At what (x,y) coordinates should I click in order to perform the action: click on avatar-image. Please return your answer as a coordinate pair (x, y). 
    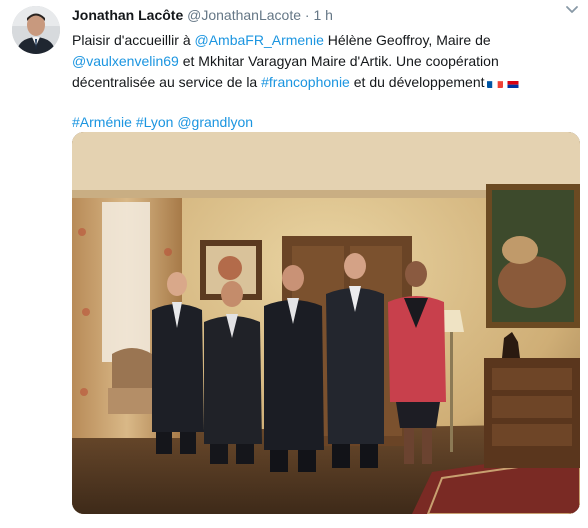
    Looking at the image, I should click on (36, 30).